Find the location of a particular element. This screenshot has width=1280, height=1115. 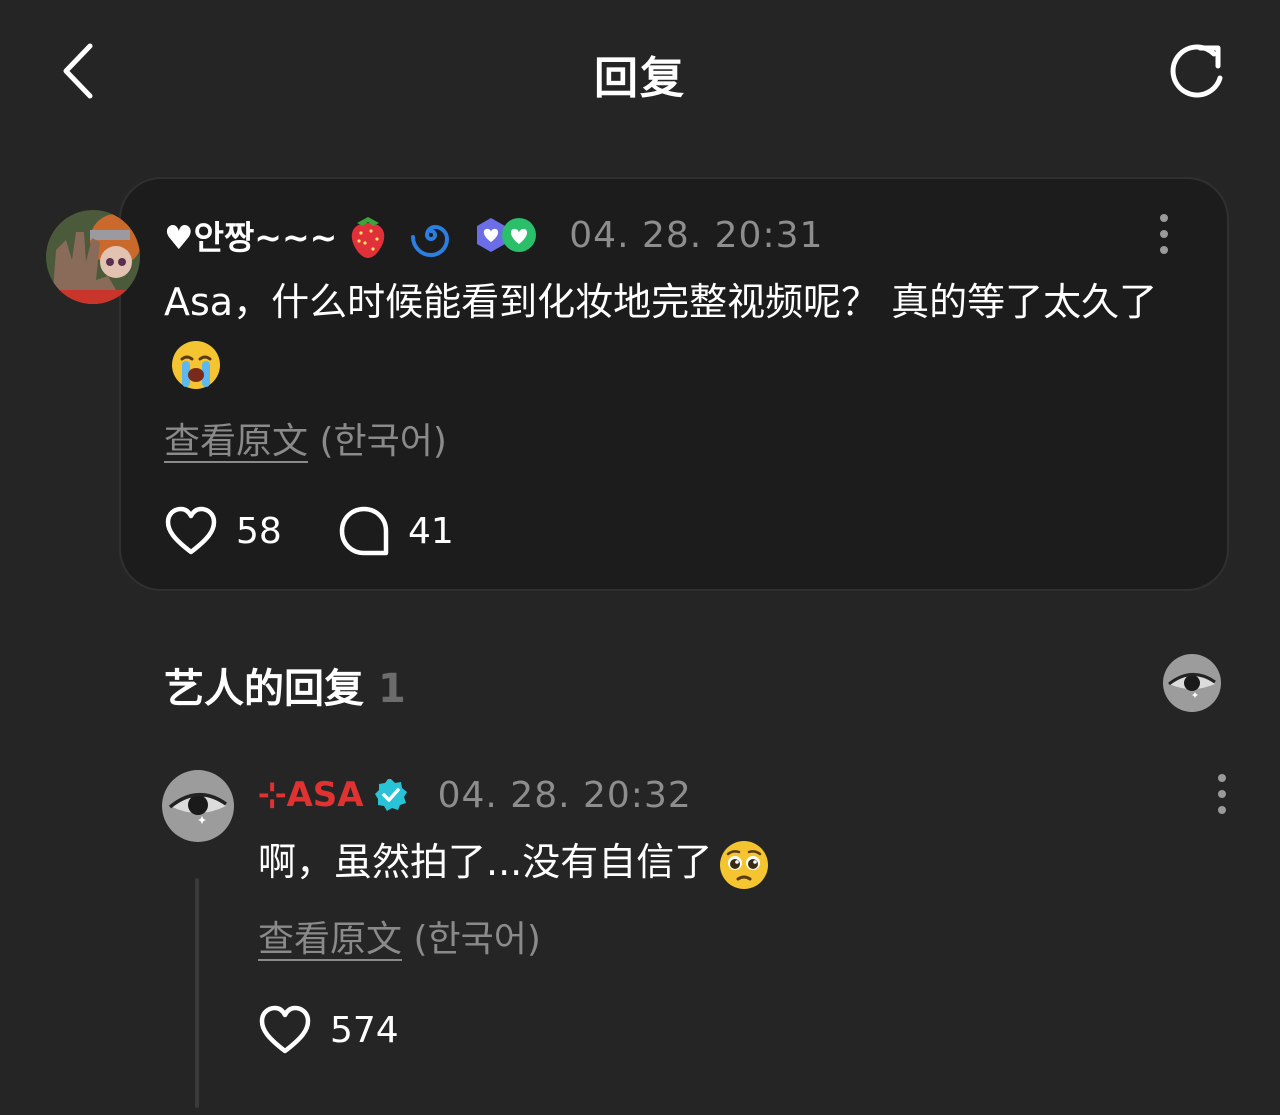

reply-body: 啊，虽然拍了...没有自信了 is located at coordinates (708, 862).